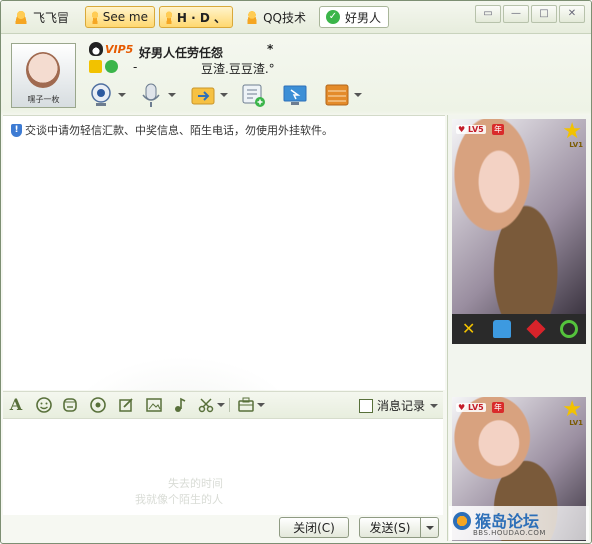 This screenshot has width=592, height=544. What do you see at coordinates (16, 130) in the screenshot?
I see `shield-icon: !` at bounding box center [16, 130].